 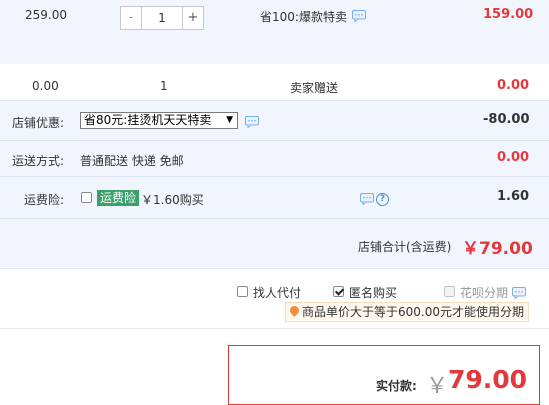 What do you see at coordinates (508, 14) in the screenshot?
I see `item-subtotal: 159.00` at bounding box center [508, 14].